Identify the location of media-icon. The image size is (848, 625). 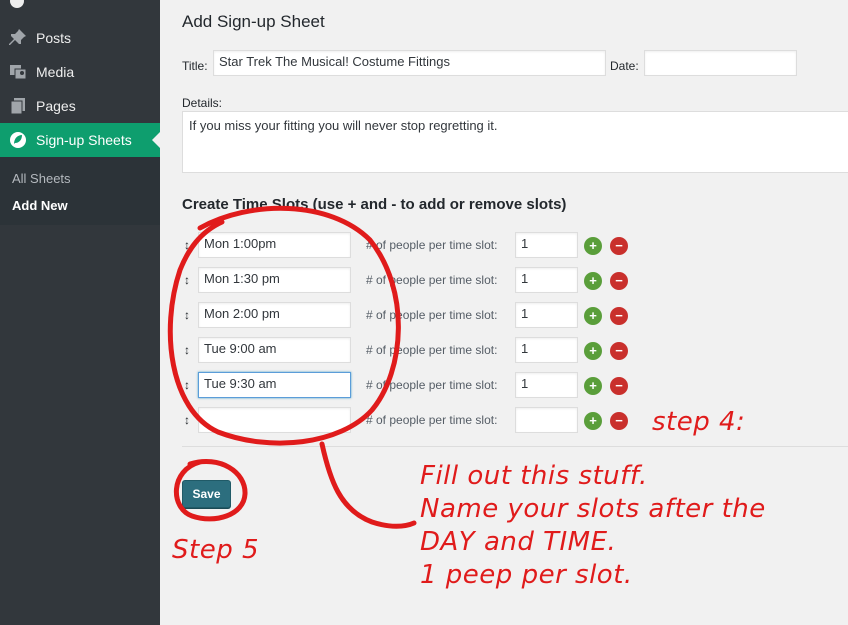
(18, 72).